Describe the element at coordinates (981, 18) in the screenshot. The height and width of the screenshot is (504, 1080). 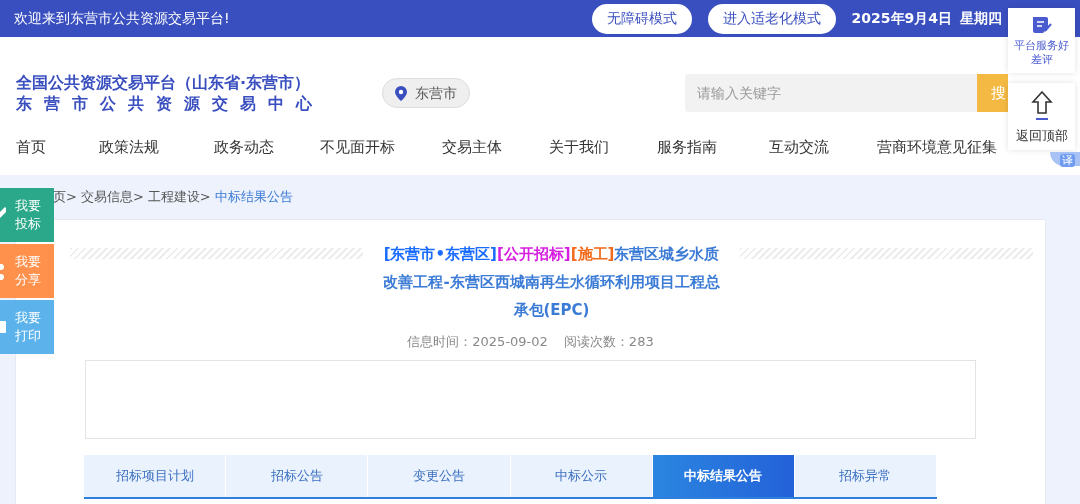
I see `weekday-text: 星期四` at that location.